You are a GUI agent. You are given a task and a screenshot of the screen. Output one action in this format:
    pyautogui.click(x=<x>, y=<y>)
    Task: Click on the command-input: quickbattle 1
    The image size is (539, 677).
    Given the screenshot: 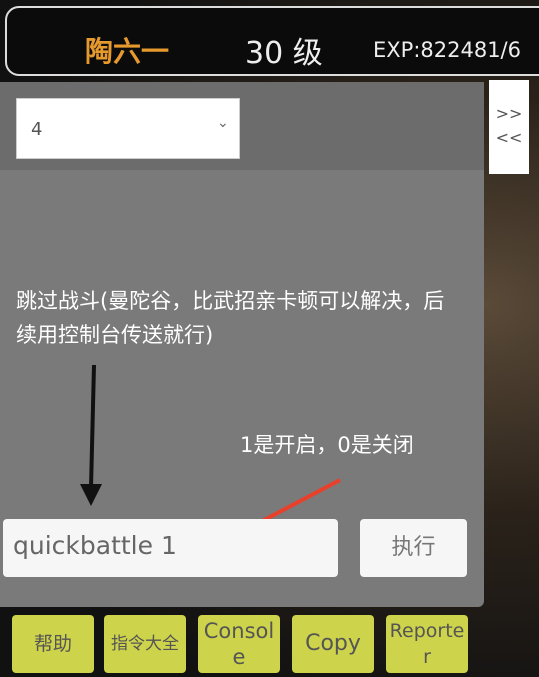 What is the action you would take?
    pyautogui.click(x=170, y=548)
    